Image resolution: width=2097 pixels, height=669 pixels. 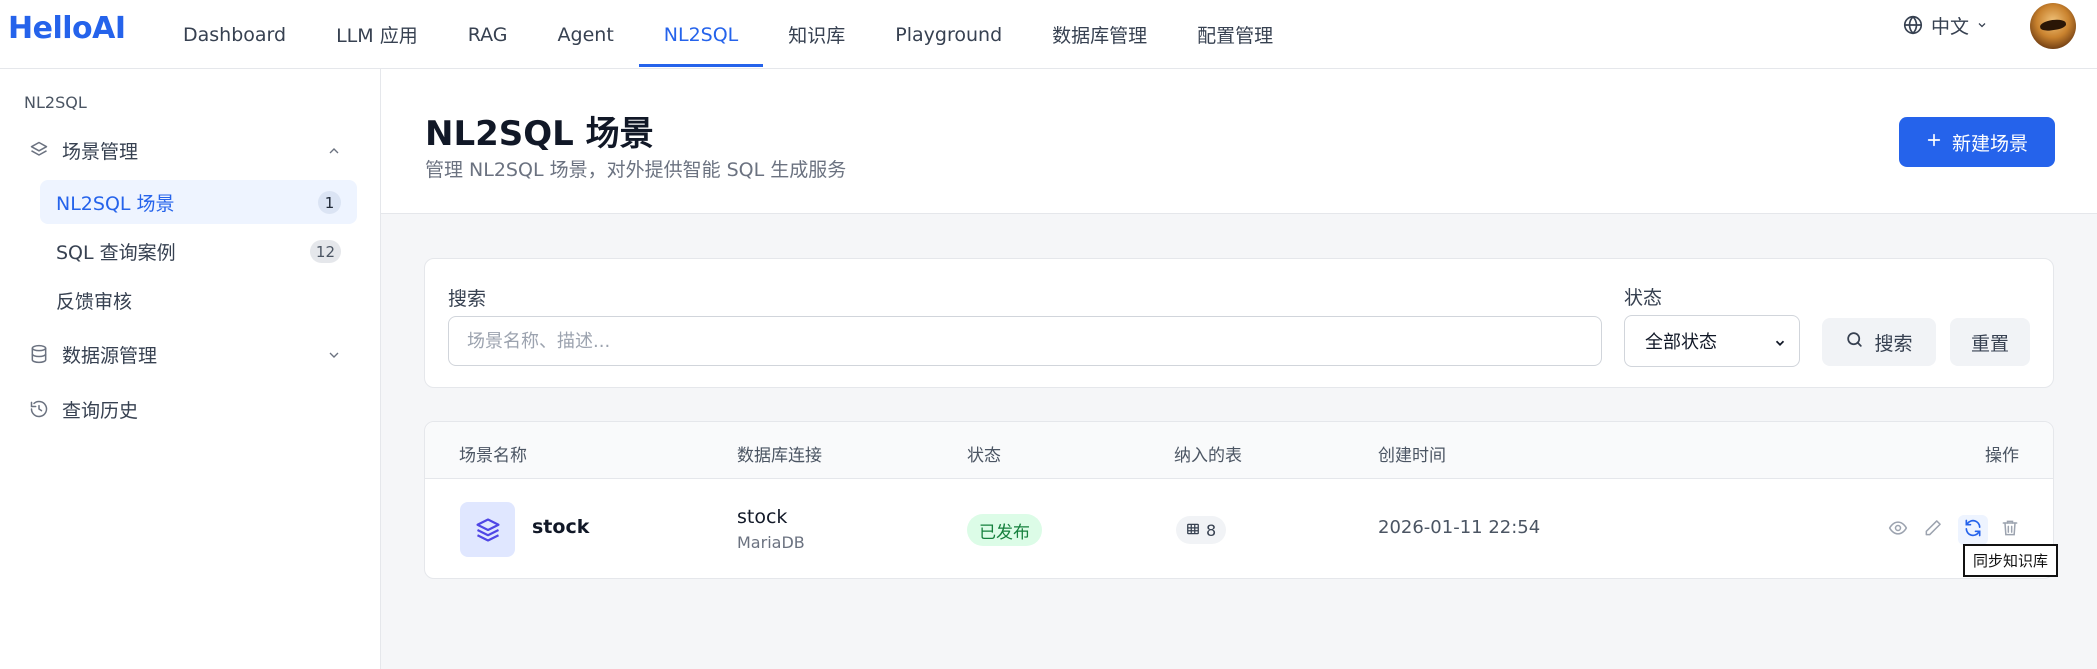 I want to click on nav-item-knowledge-base: 知识库, so click(x=816, y=34).